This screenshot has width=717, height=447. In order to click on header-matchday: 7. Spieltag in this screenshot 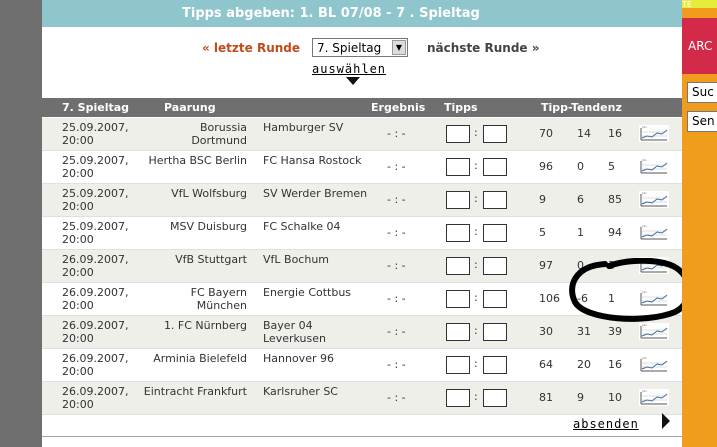, I will do `click(96, 107)`.